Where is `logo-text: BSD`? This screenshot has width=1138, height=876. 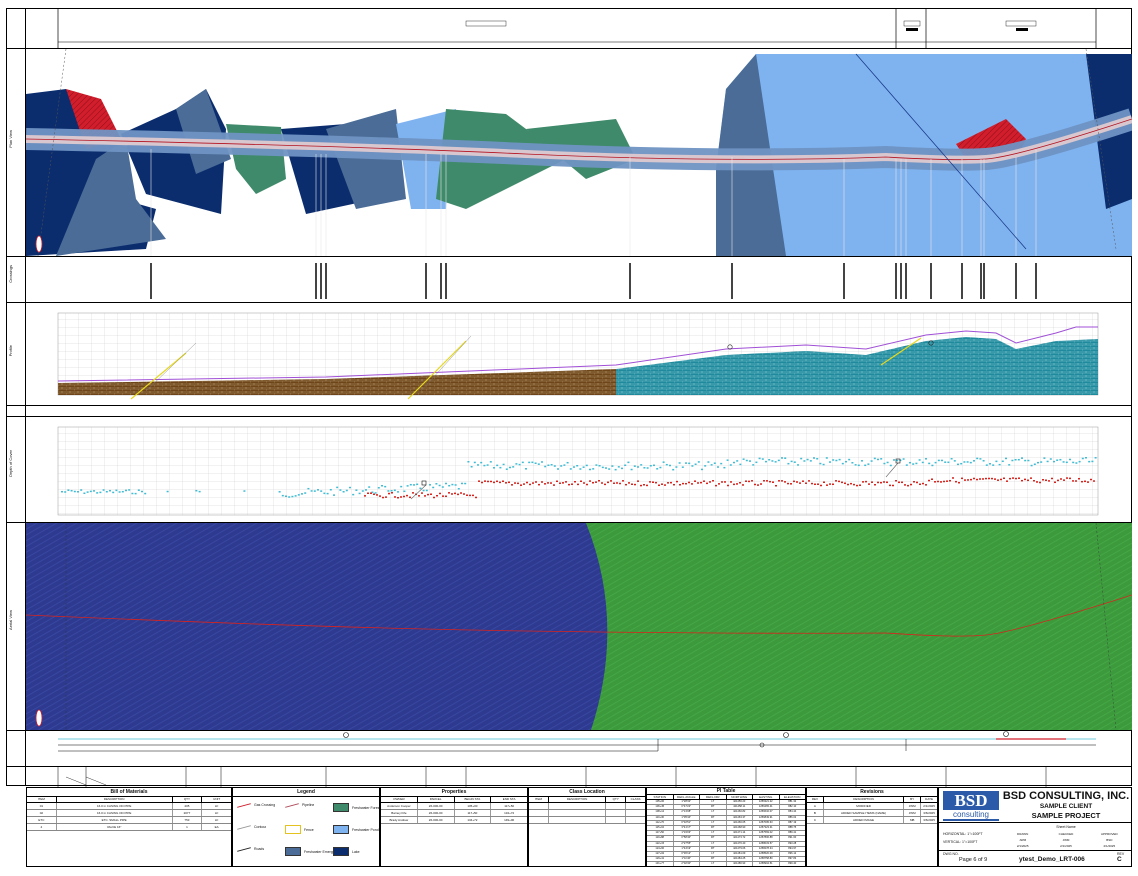 logo-text: BSD is located at coordinates (971, 800).